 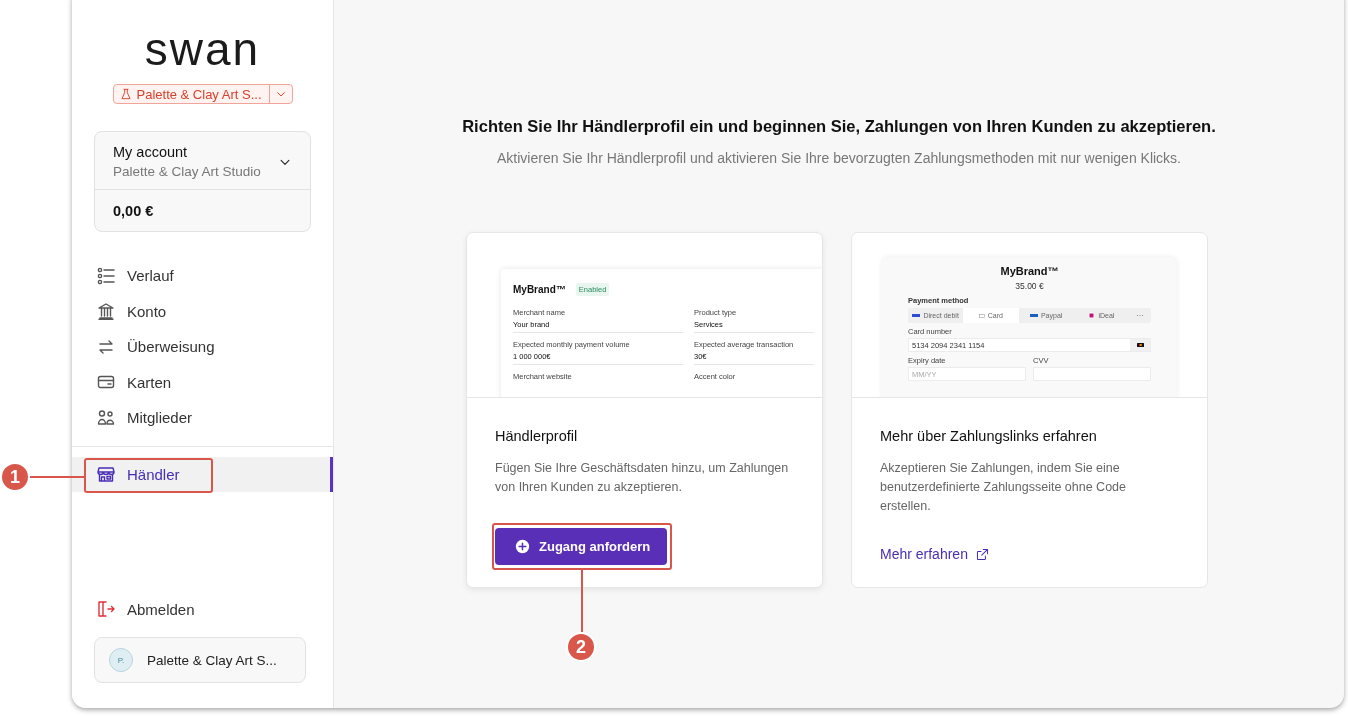 I want to click on avatar: P., so click(x=121, y=660).